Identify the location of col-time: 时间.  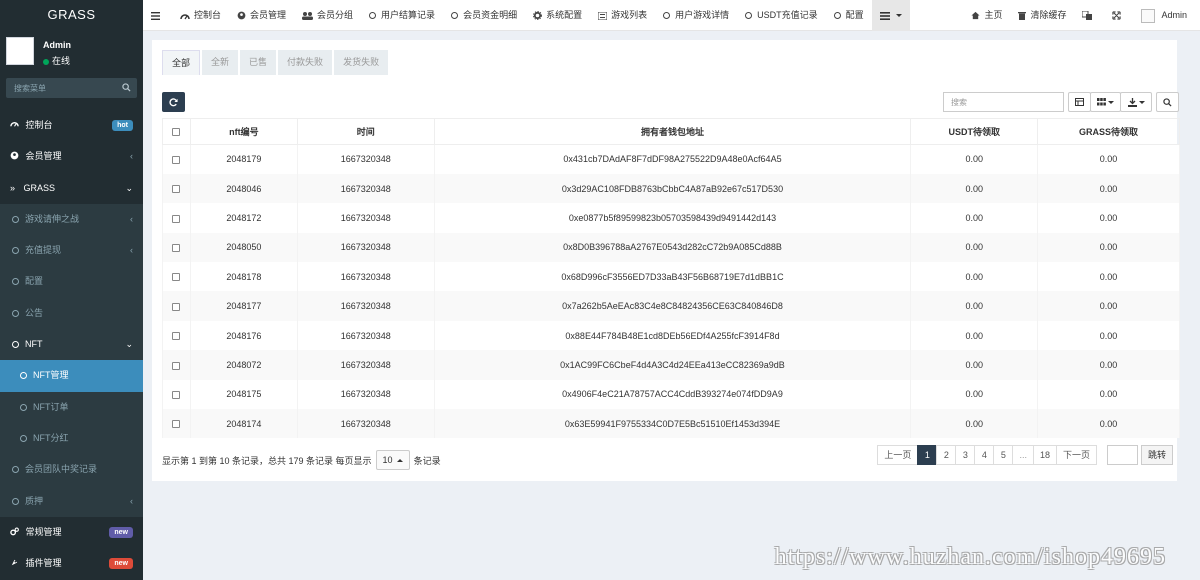
(365, 131).